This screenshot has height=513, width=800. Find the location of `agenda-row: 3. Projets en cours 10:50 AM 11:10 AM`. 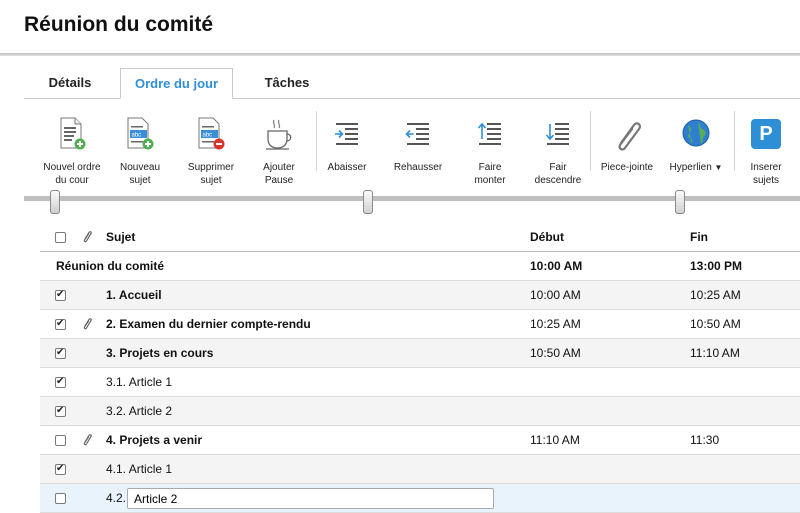

agenda-row: 3. Projets en cours 10:50 AM 11:10 AM is located at coordinates (420, 353).